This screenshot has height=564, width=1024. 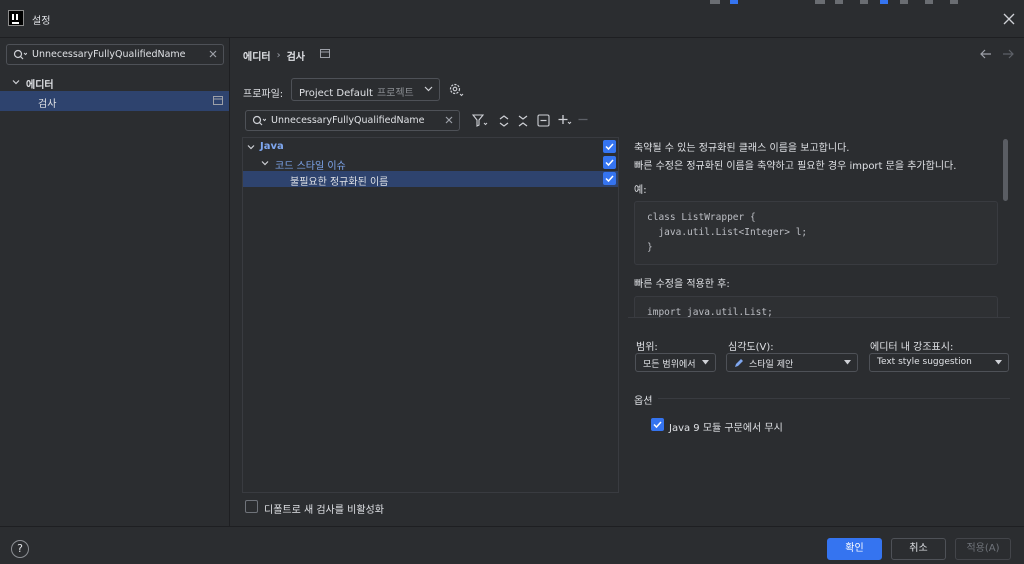 What do you see at coordinates (272, 146) in the screenshot?
I see `tree-row-label: Java` at bounding box center [272, 146].